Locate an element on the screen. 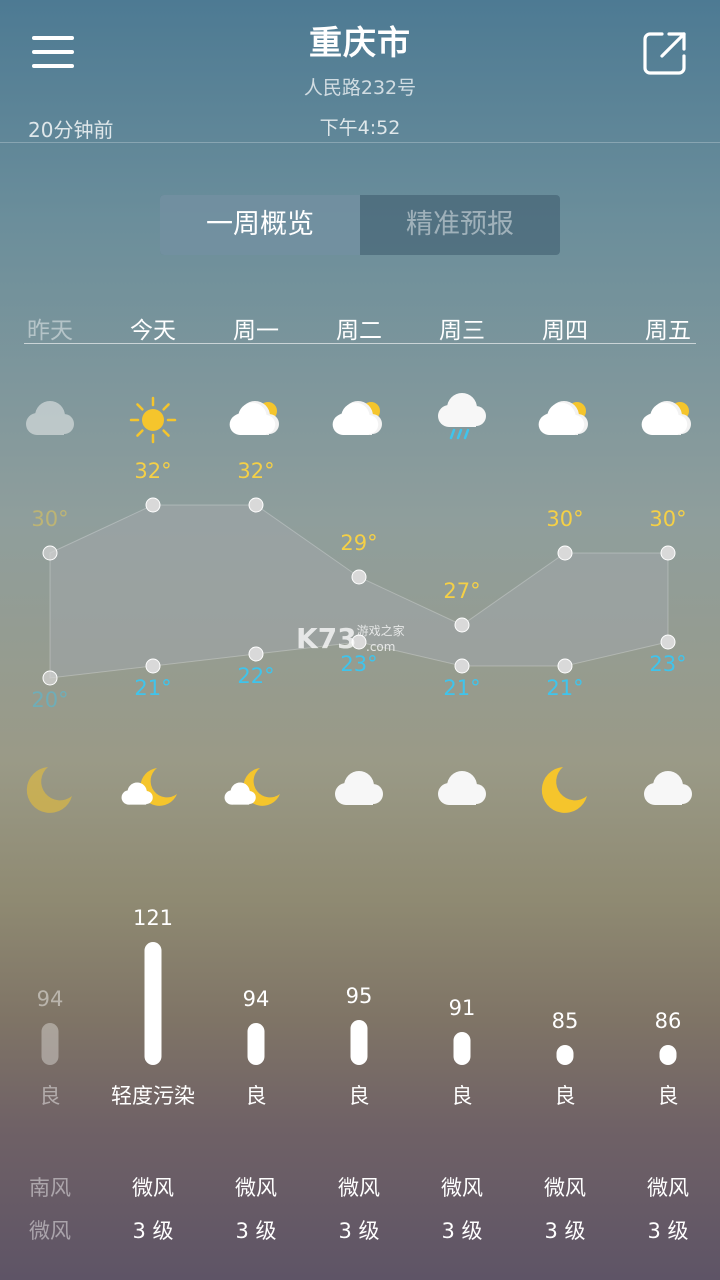 This screenshot has height=1280, width=720. high-temp-label-2: 32° is located at coordinates (256, 471).